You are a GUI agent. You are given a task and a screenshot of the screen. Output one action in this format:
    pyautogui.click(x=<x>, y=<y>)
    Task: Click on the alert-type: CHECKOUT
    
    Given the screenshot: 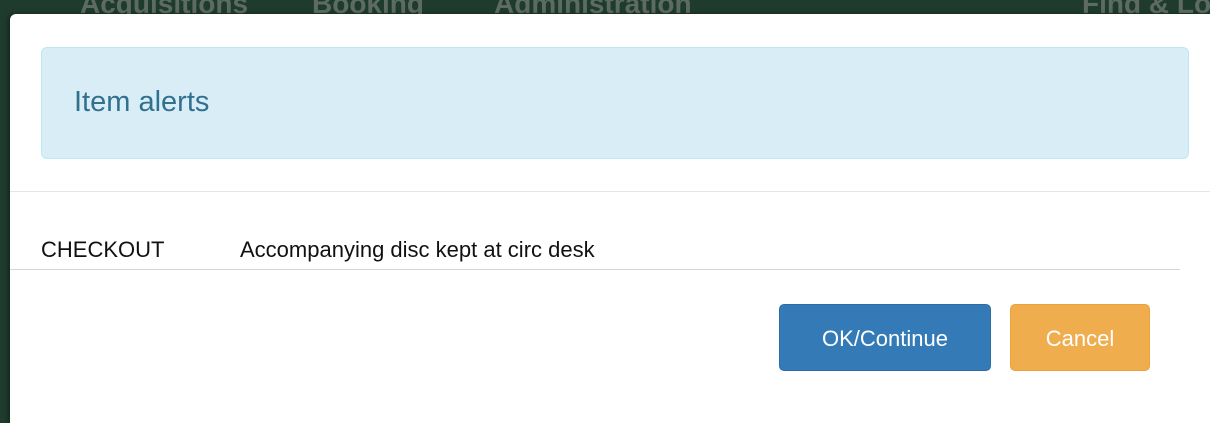 What is the action you would take?
    pyautogui.click(x=103, y=249)
    